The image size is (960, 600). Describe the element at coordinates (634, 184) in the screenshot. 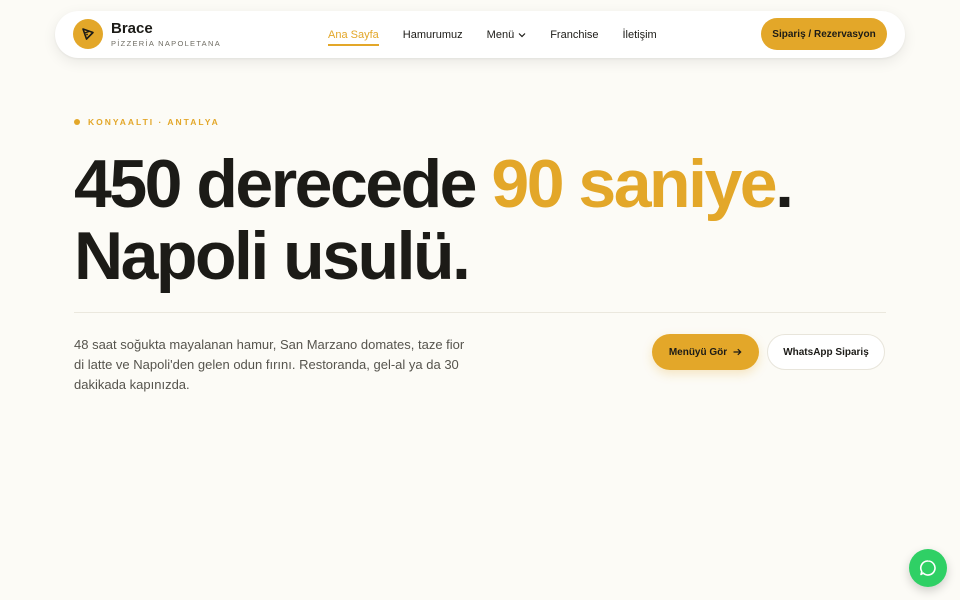

I see `headline-accent: 90 saniye` at that location.